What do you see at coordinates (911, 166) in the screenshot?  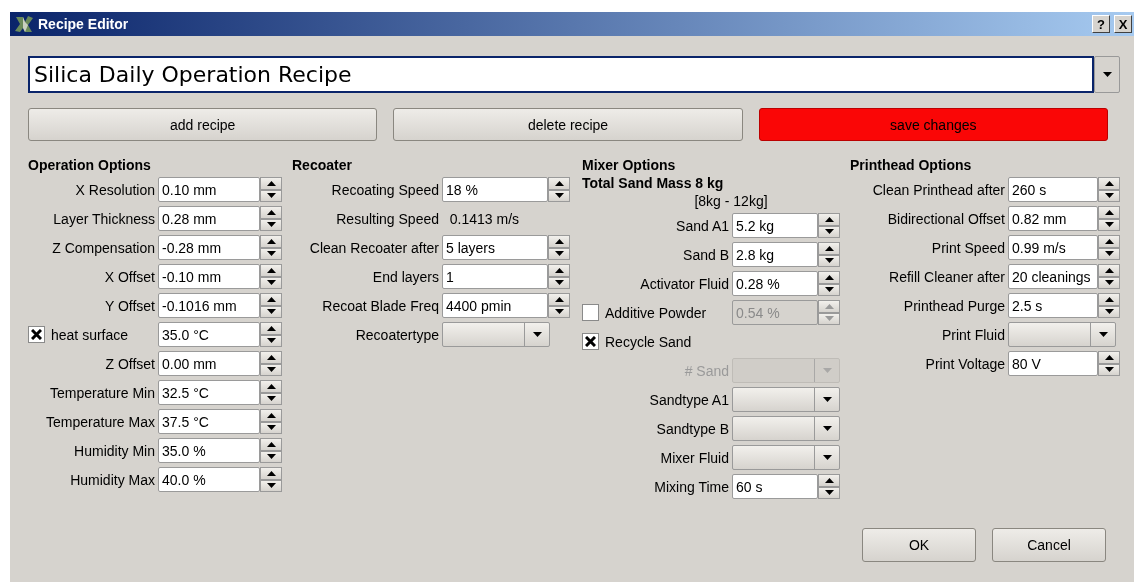 I see `section-title: Printhead Options` at bounding box center [911, 166].